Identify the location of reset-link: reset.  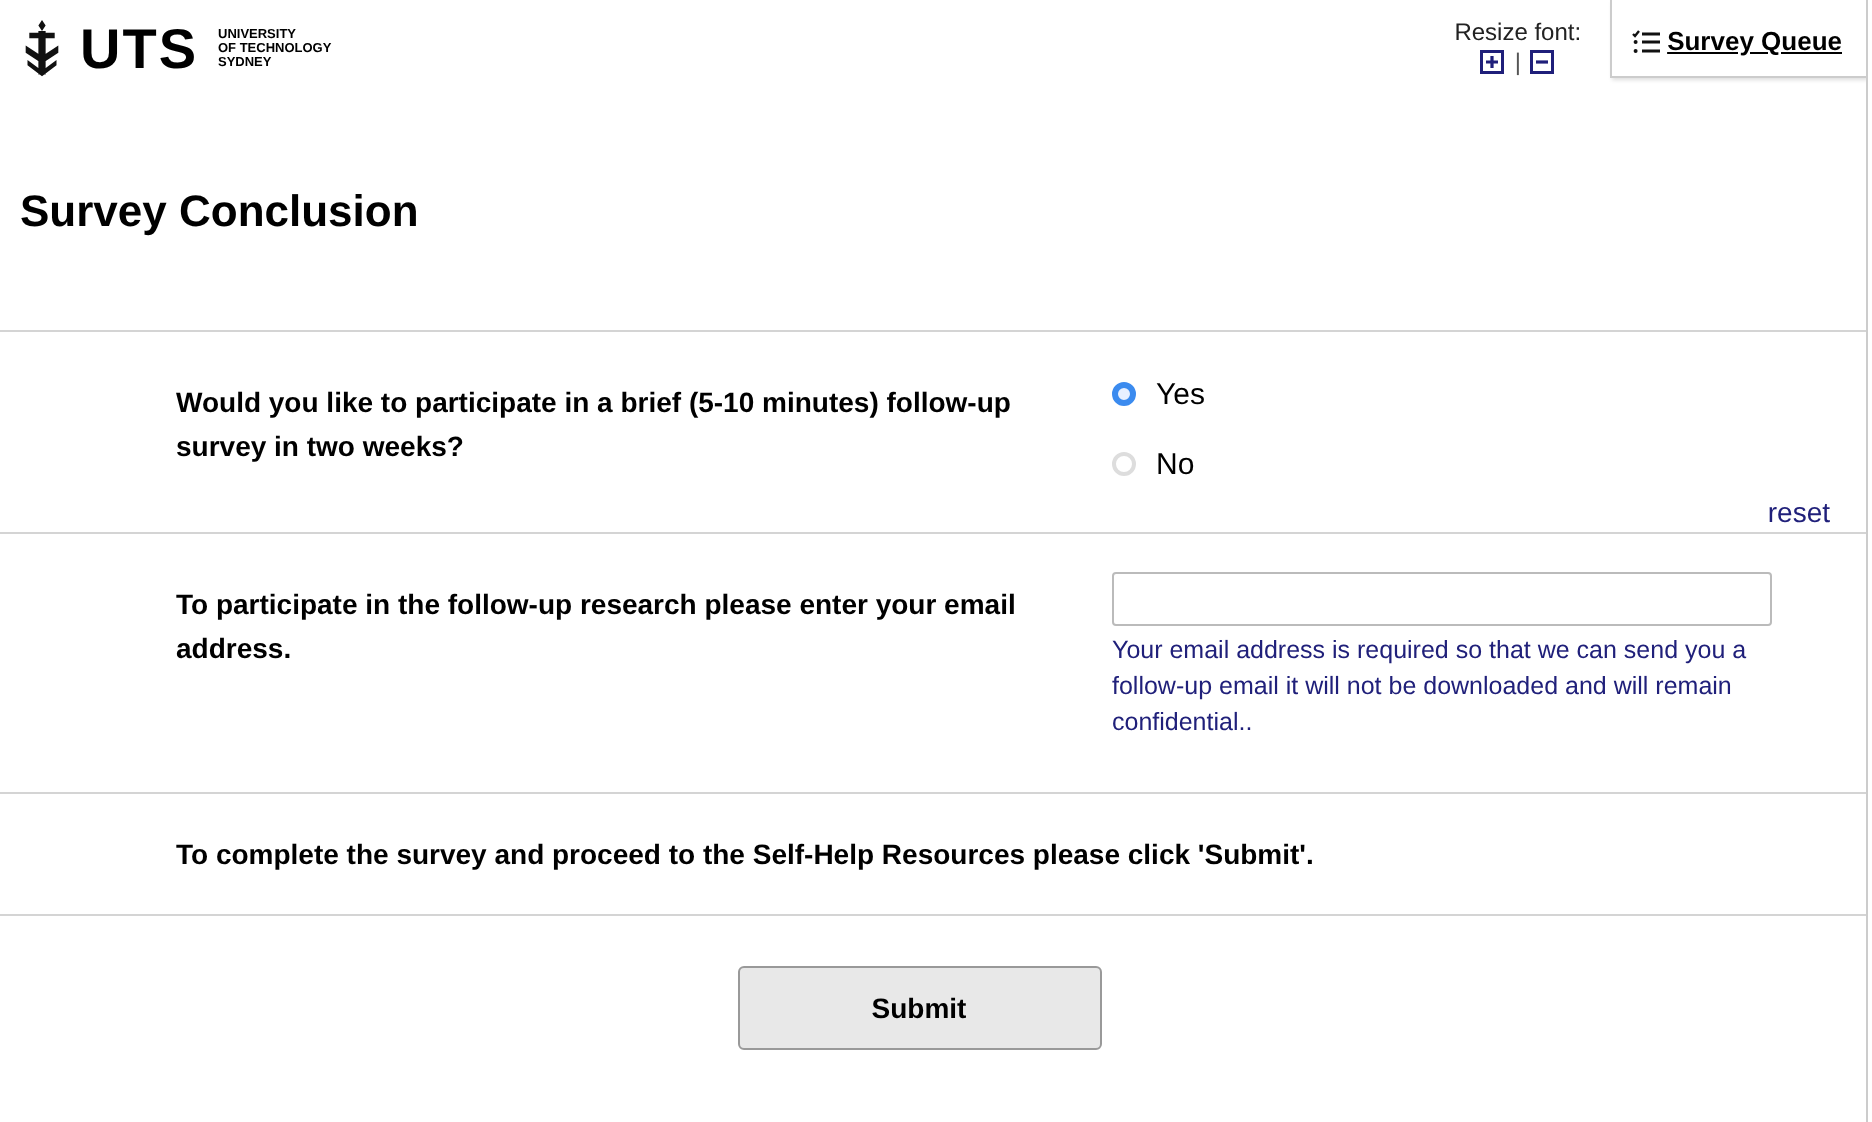
(1798, 512).